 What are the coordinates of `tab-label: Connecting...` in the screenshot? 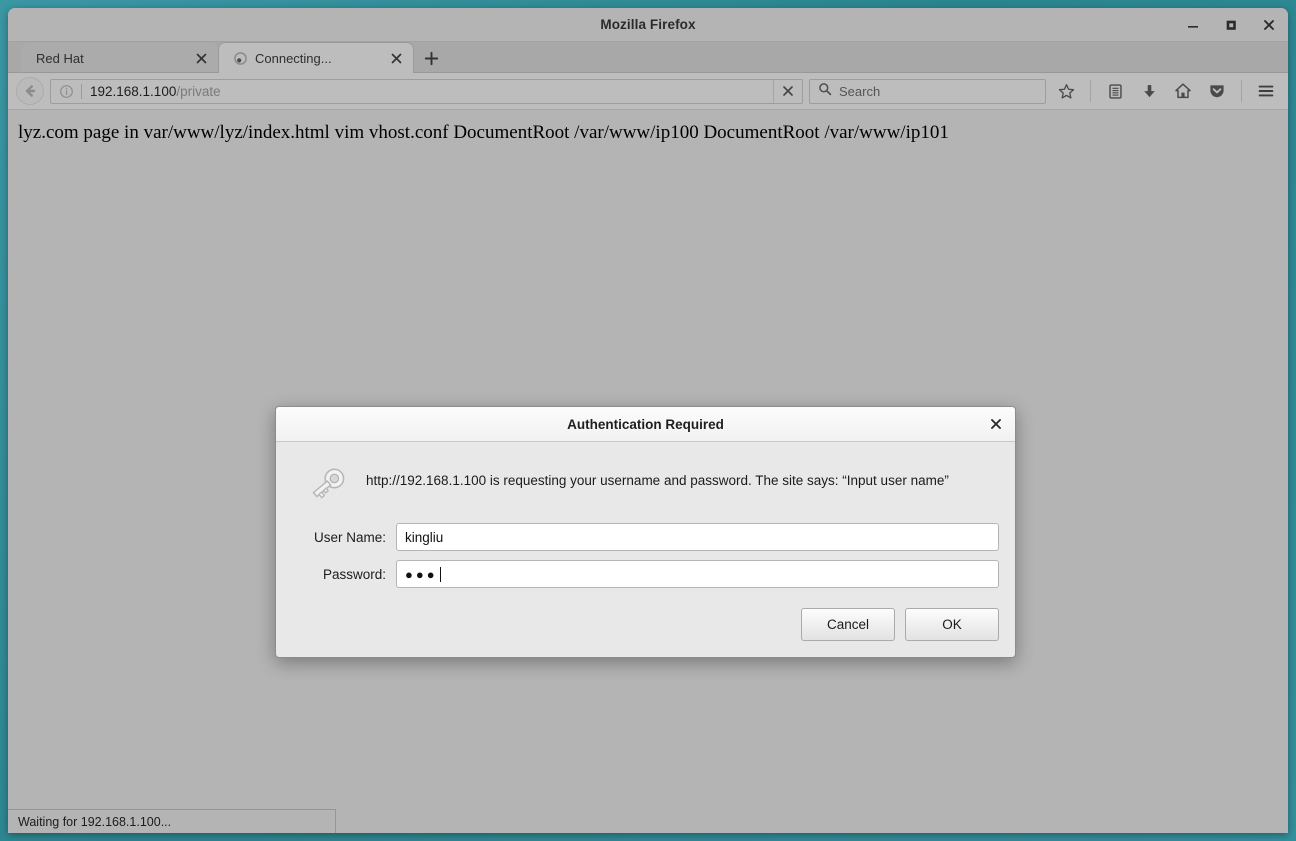 It's located at (293, 58).